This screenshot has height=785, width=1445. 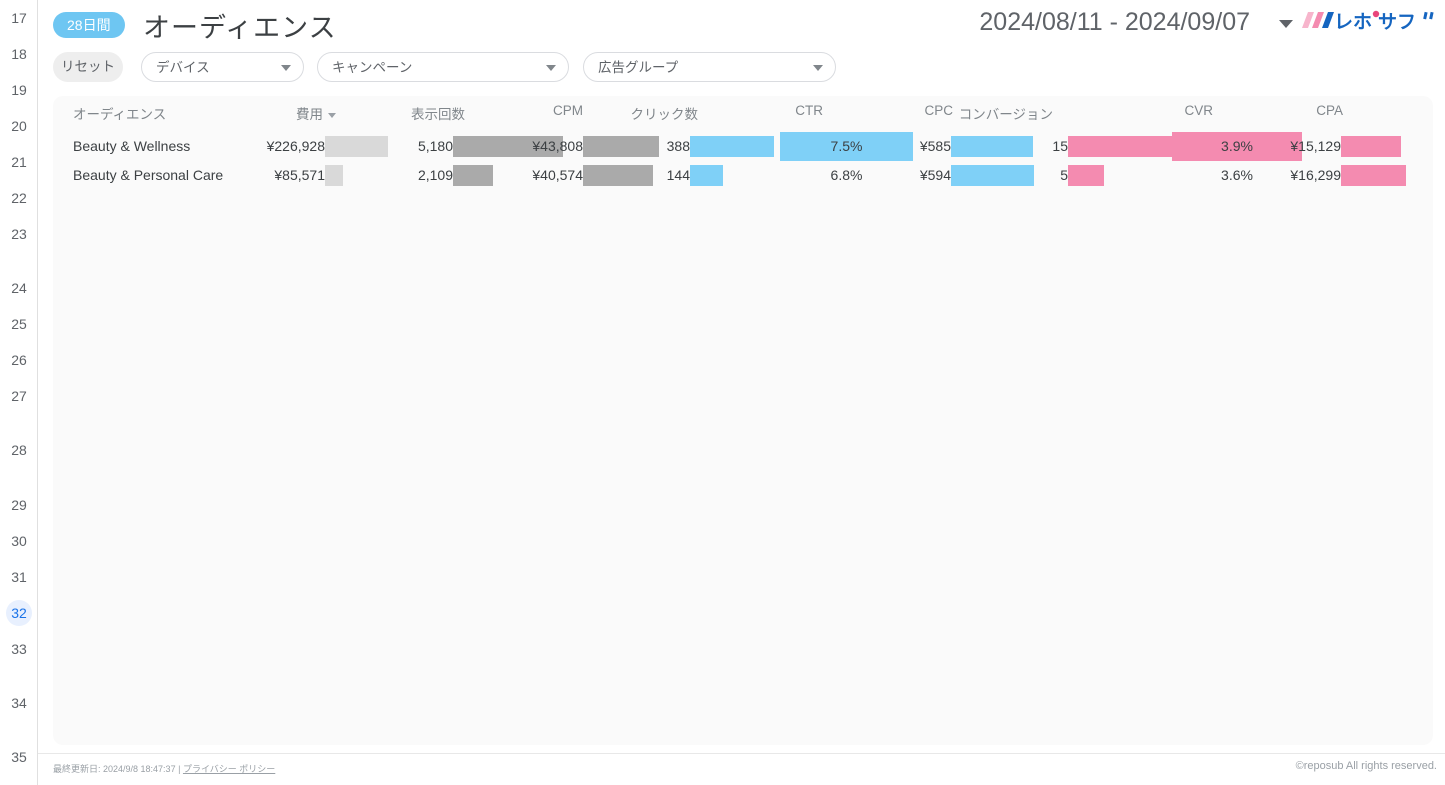 I want to click on column-header-cpa: CPA, so click(x=698, y=110).